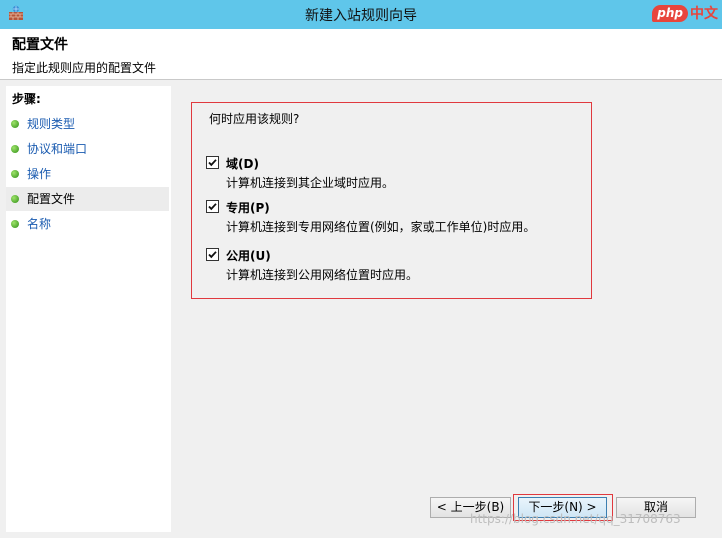  Describe the element at coordinates (704, 14) in the screenshot. I see `logo-cn: 中文` at that location.